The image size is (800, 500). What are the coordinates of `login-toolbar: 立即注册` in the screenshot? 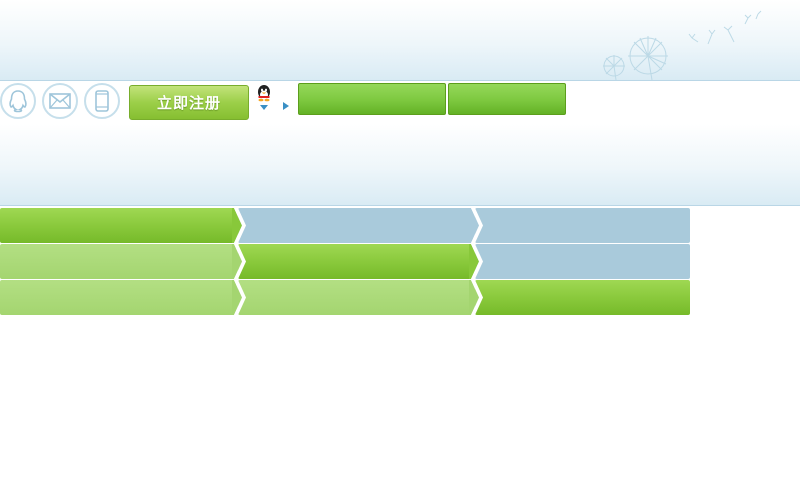 It's located at (400, 101).